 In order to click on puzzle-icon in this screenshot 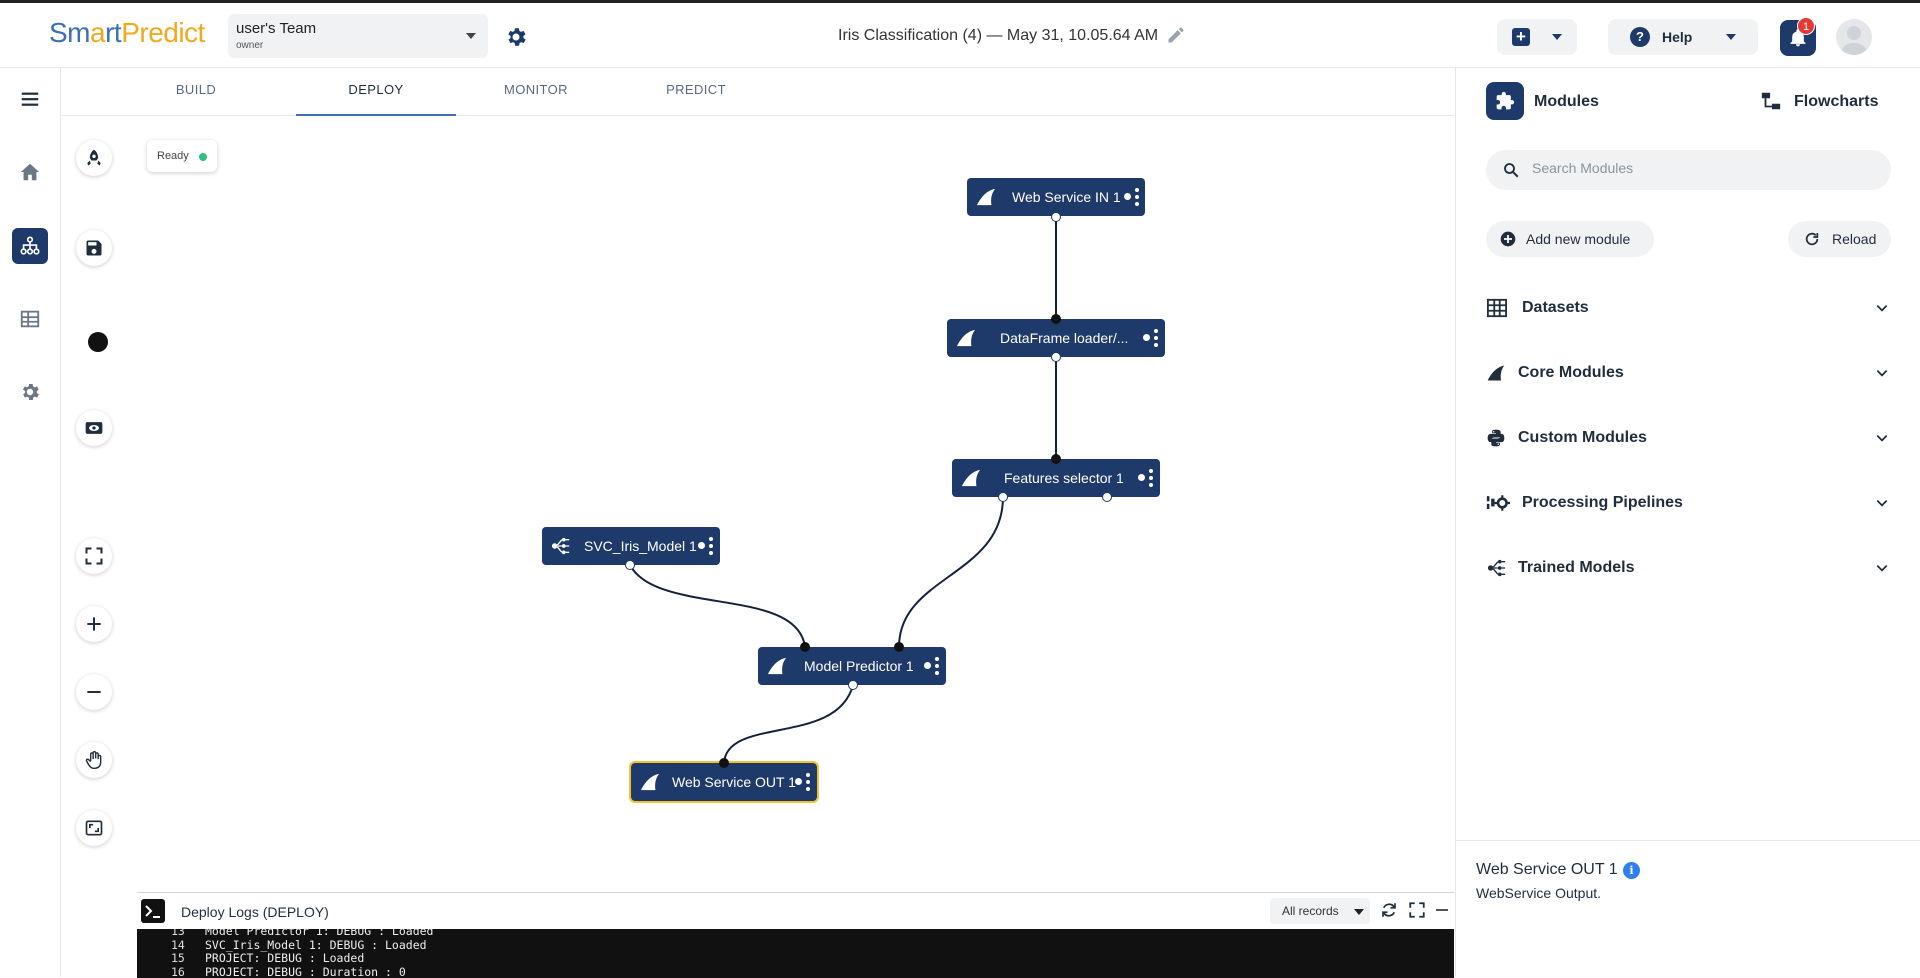, I will do `click(1505, 101)`.